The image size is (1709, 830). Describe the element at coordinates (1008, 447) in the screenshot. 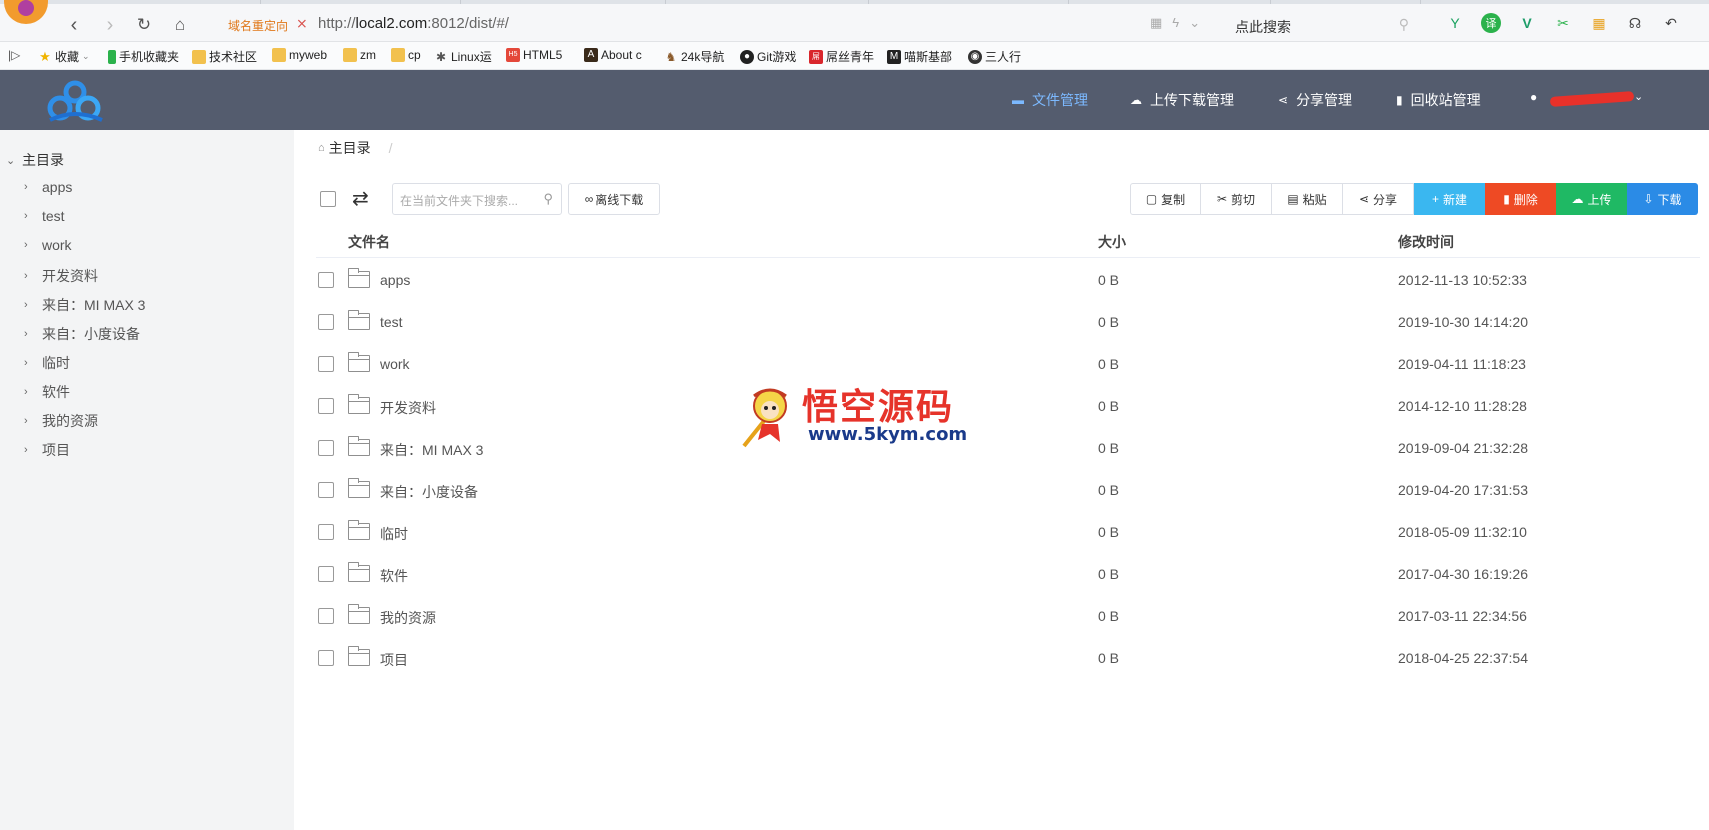

I see `table-row: 来自：MI MAX 3 0 B 2019-09-04 21:32:28` at that location.